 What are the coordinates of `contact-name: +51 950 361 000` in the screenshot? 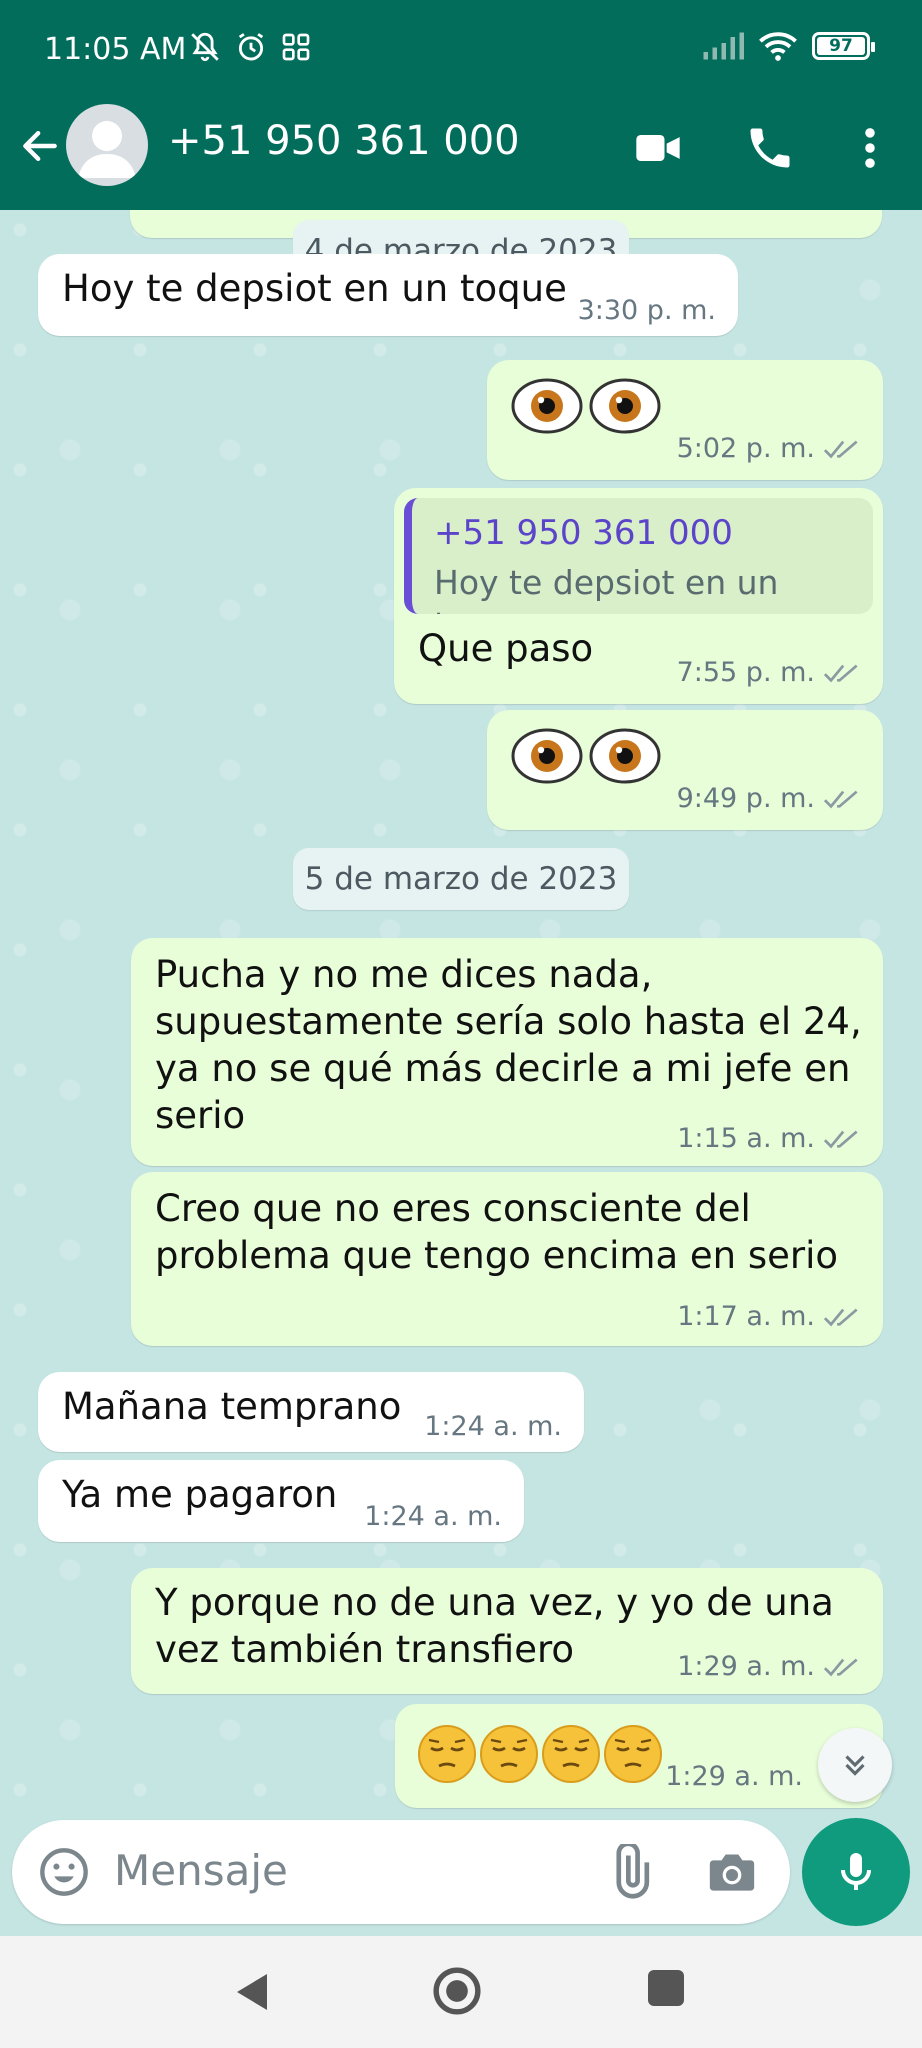 It's located at (344, 141).